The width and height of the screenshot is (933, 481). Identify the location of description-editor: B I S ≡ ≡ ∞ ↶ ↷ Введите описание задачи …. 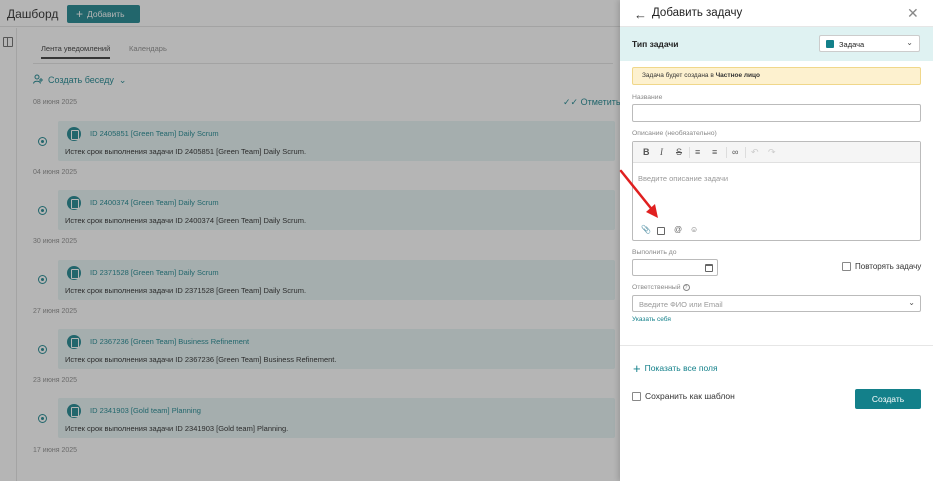
(776, 191).